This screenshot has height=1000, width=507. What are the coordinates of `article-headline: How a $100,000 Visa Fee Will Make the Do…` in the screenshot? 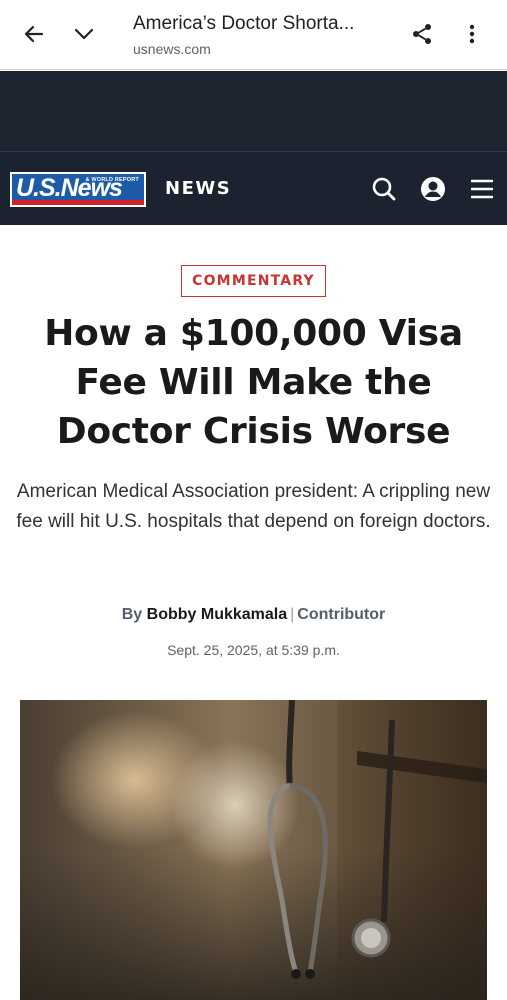 It's located at (253, 382).